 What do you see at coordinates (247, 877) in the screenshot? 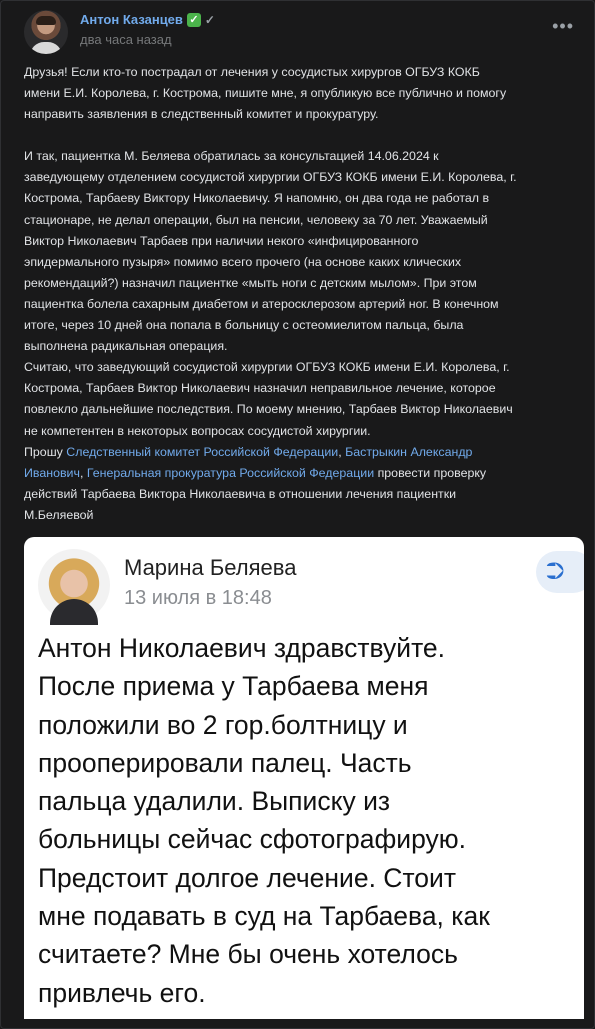
I see `message-line: Предстоит долгое лечение. Стоит` at bounding box center [247, 877].